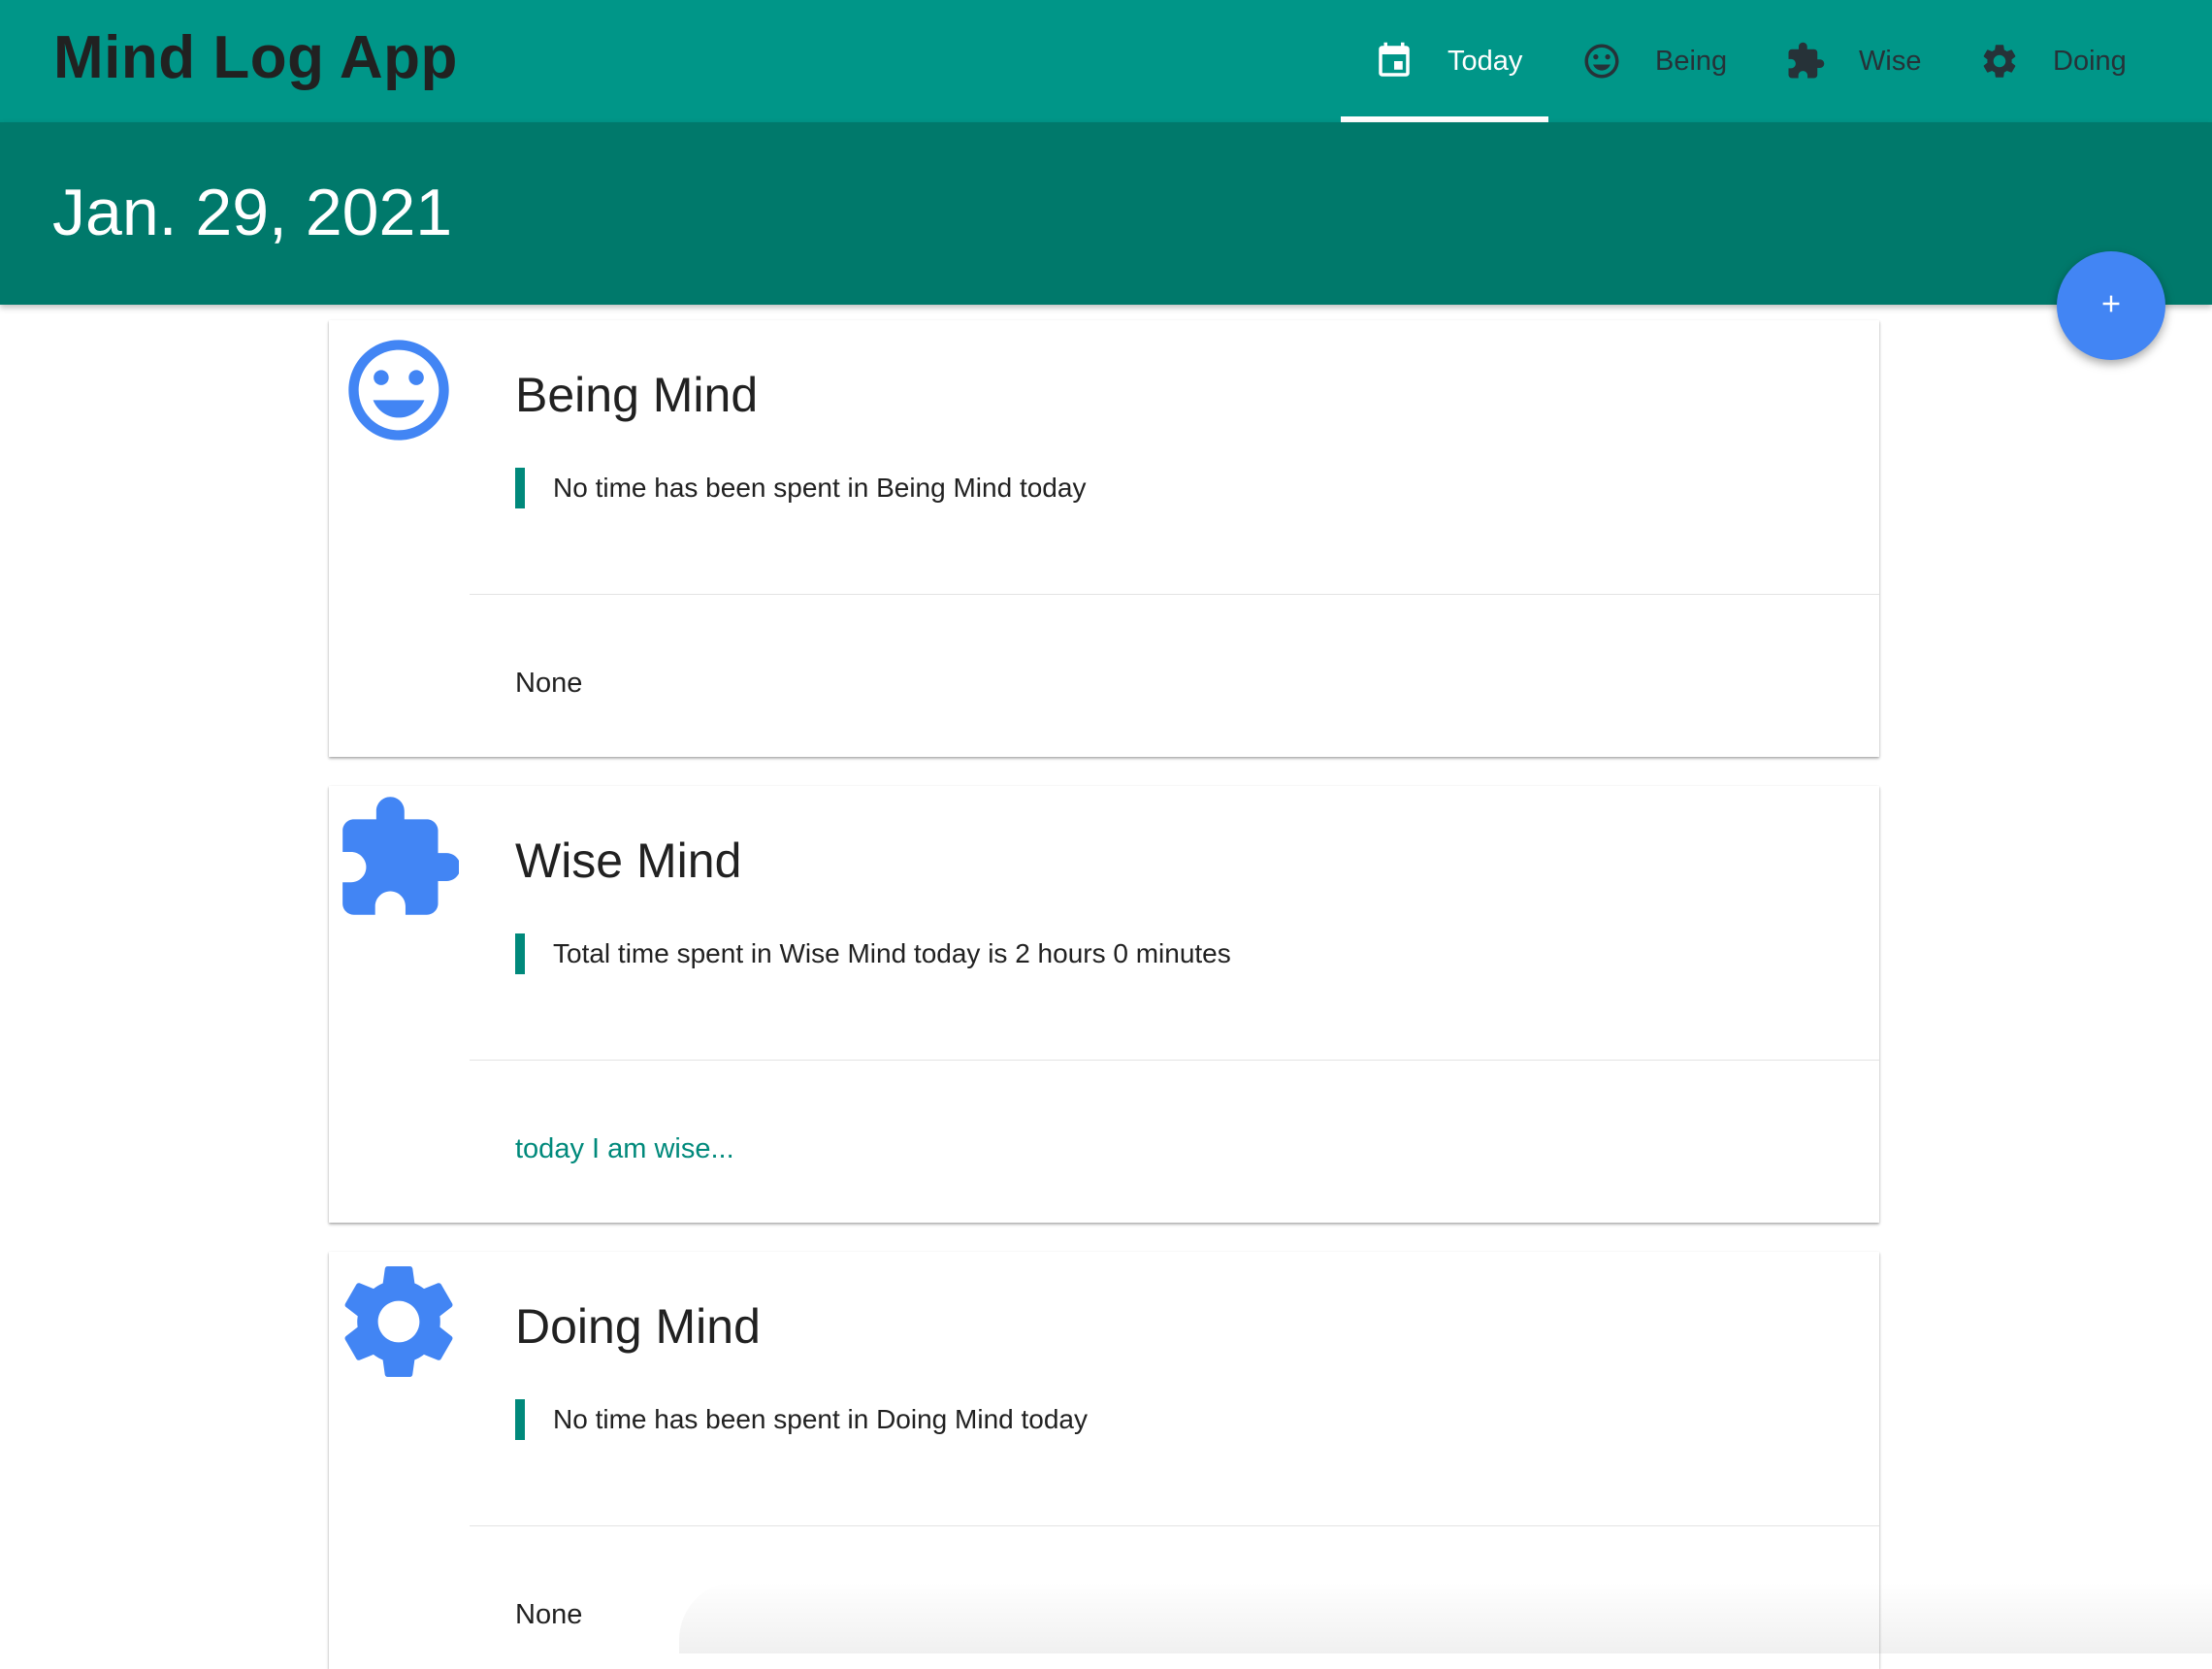 Image resolution: width=2212 pixels, height=1669 pixels. What do you see at coordinates (1106, 61) in the screenshot?
I see `top-app-bar: Mind Log App Today Being Wise Doing` at bounding box center [1106, 61].